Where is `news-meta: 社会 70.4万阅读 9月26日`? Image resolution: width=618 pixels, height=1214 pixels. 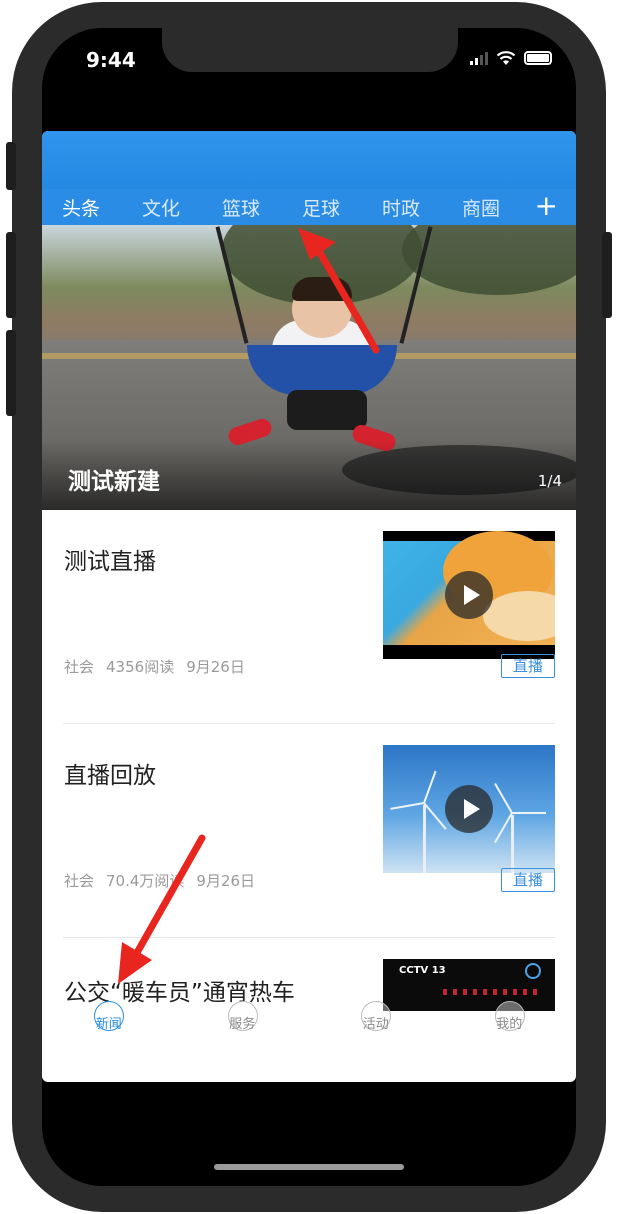
news-meta: 社会 70.4万阅读 9月26日 is located at coordinates (159, 880).